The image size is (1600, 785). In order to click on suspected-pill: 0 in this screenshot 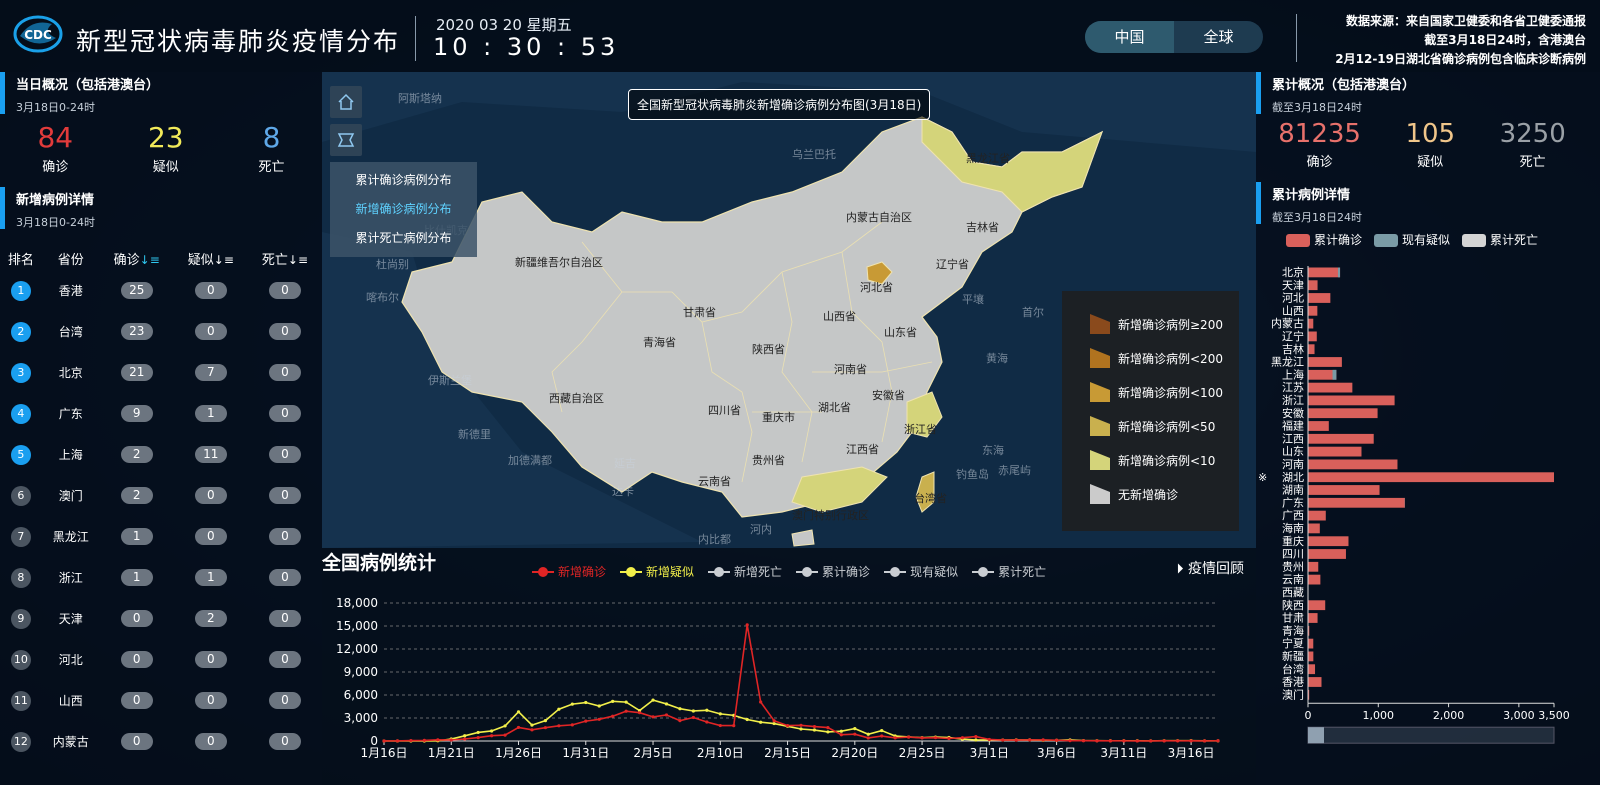, I will do `click(210, 290)`.